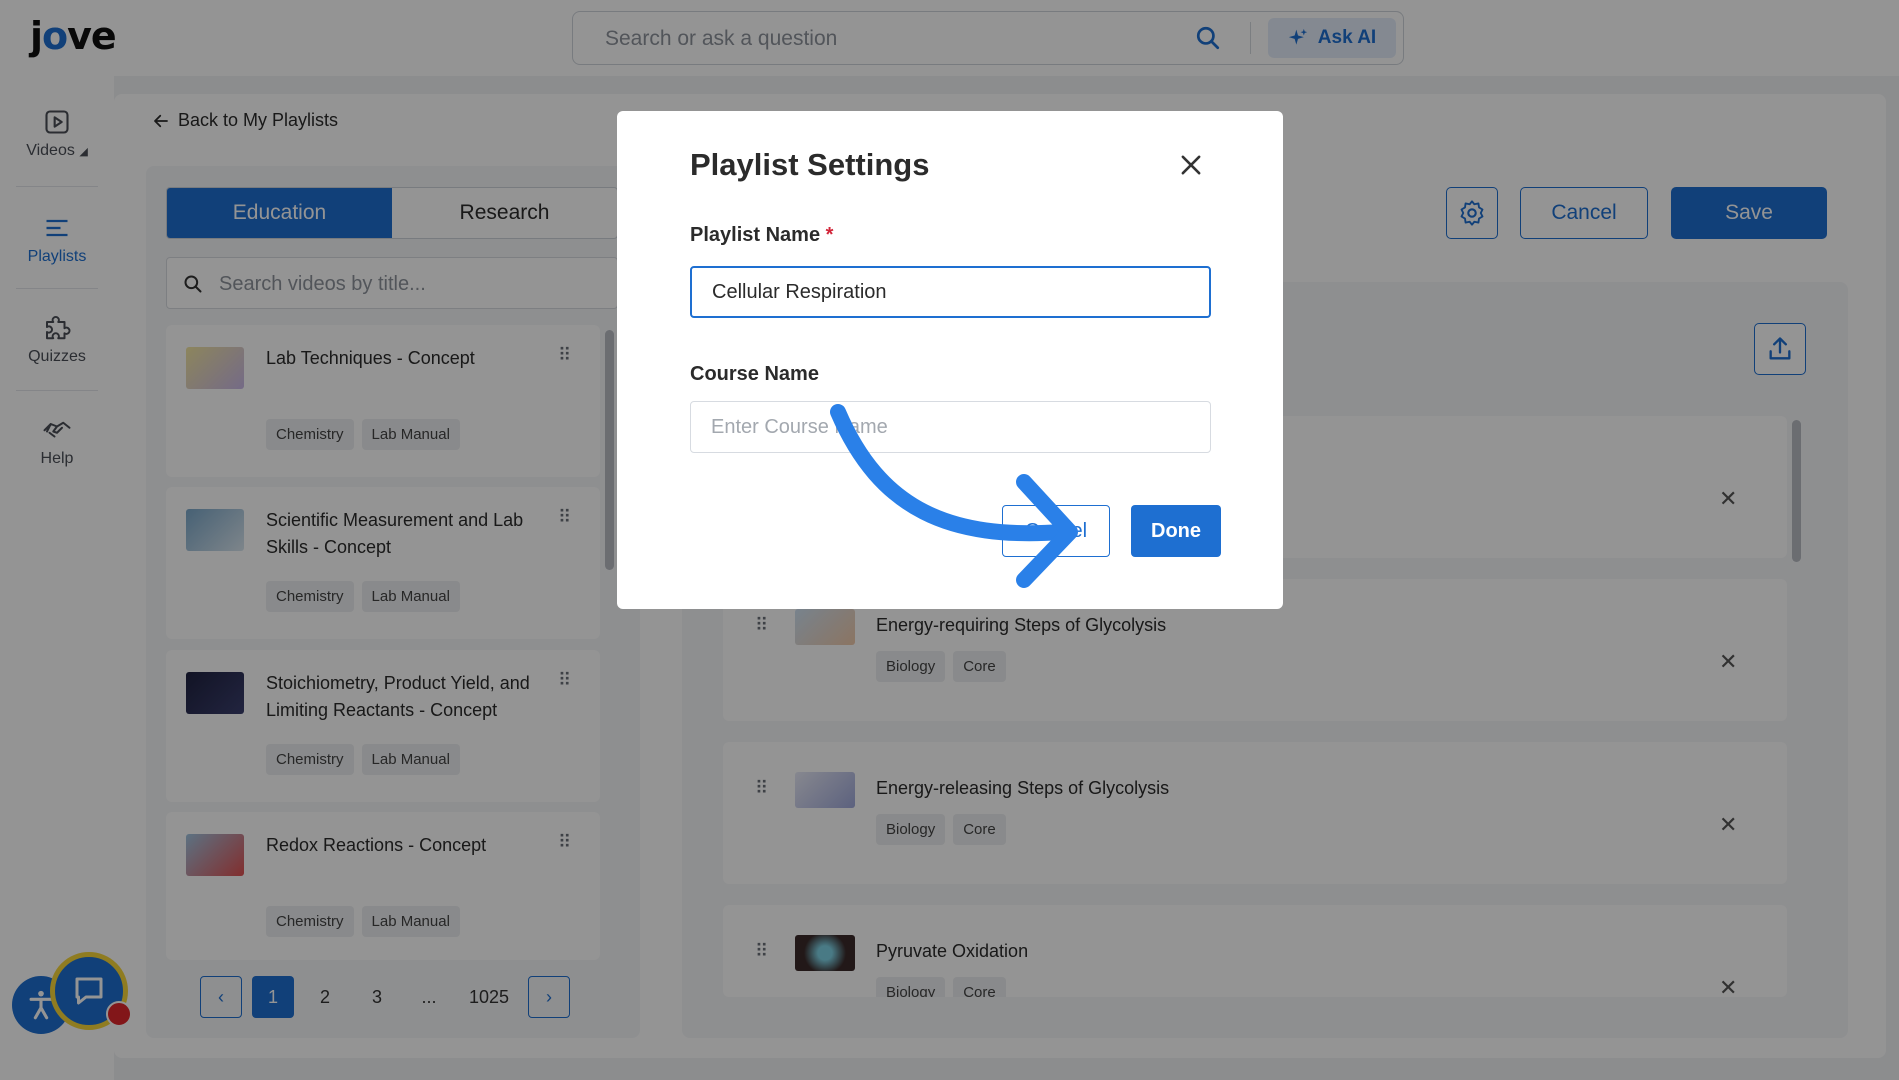 The height and width of the screenshot is (1080, 1899). What do you see at coordinates (810, 164) in the screenshot?
I see `dialog-title: Playlist Settings` at bounding box center [810, 164].